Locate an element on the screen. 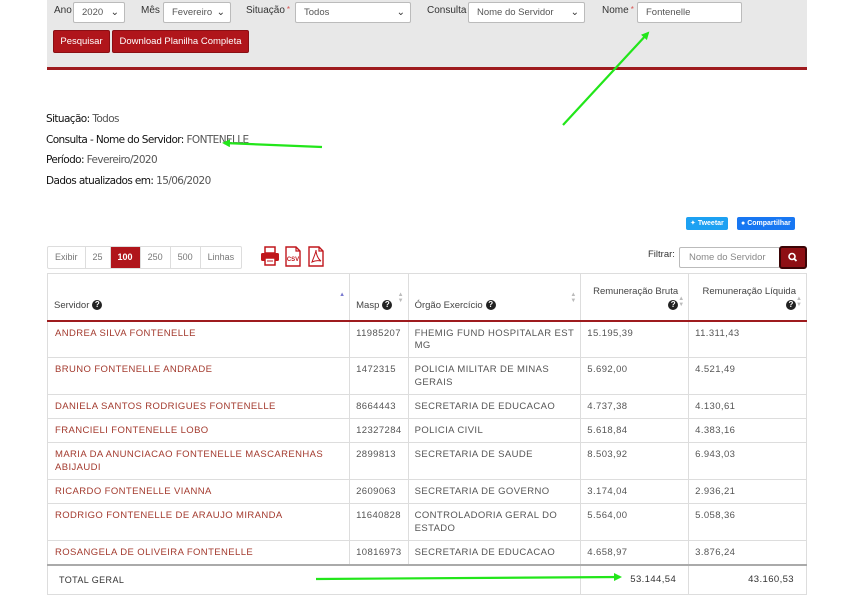 Image resolution: width=848 pixels, height=596 pixels. facebook-share-button: ● Compartilhar is located at coordinates (766, 223).